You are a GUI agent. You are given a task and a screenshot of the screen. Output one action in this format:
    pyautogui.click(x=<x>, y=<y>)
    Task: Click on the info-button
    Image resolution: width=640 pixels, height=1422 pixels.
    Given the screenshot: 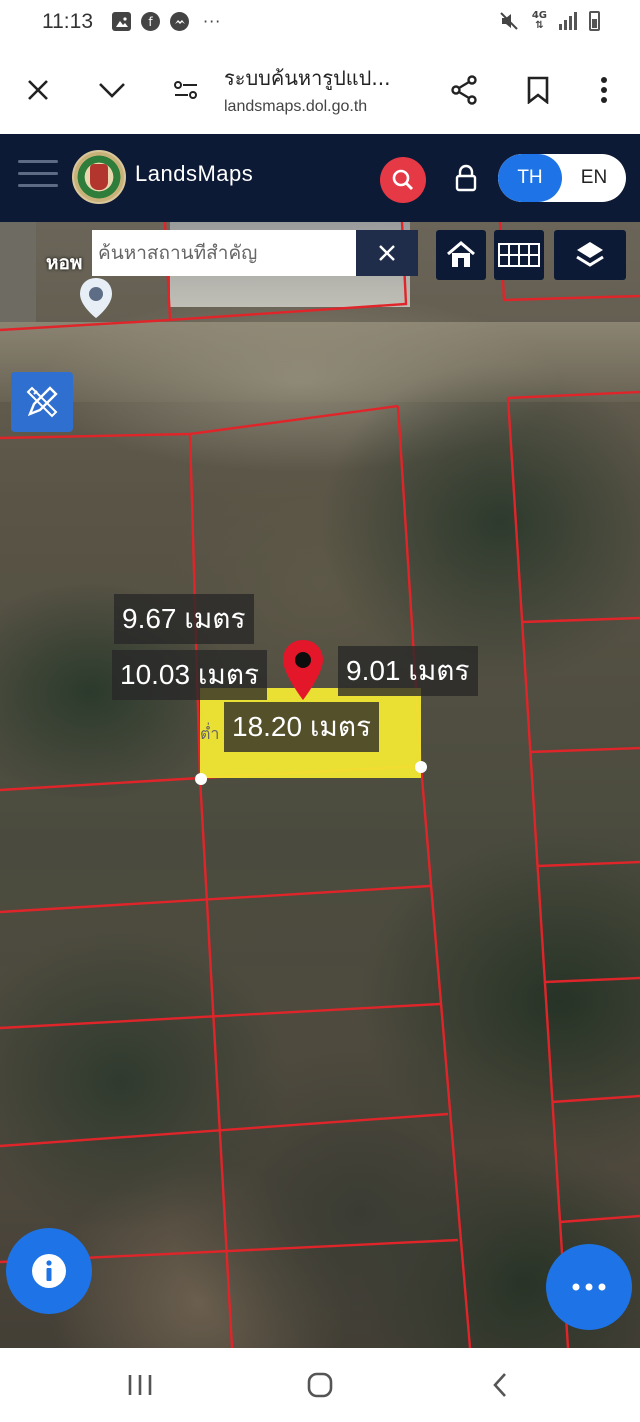 What is the action you would take?
    pyautogui.click(x=49, y=1271)
    